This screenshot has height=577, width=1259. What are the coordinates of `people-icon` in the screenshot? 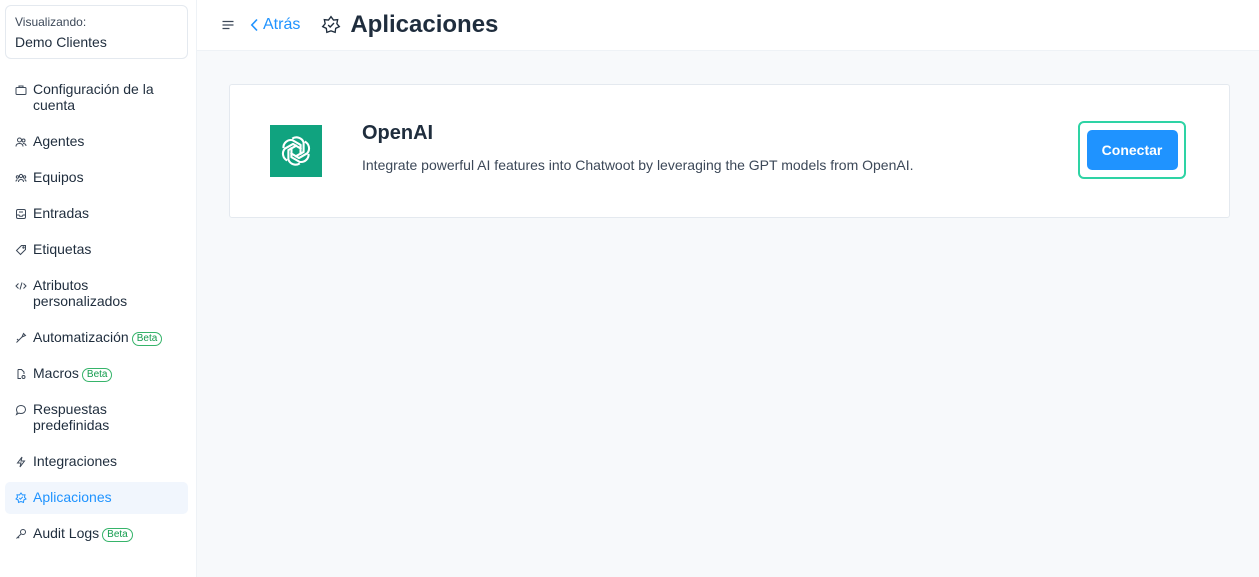 It's located at (21, 142).